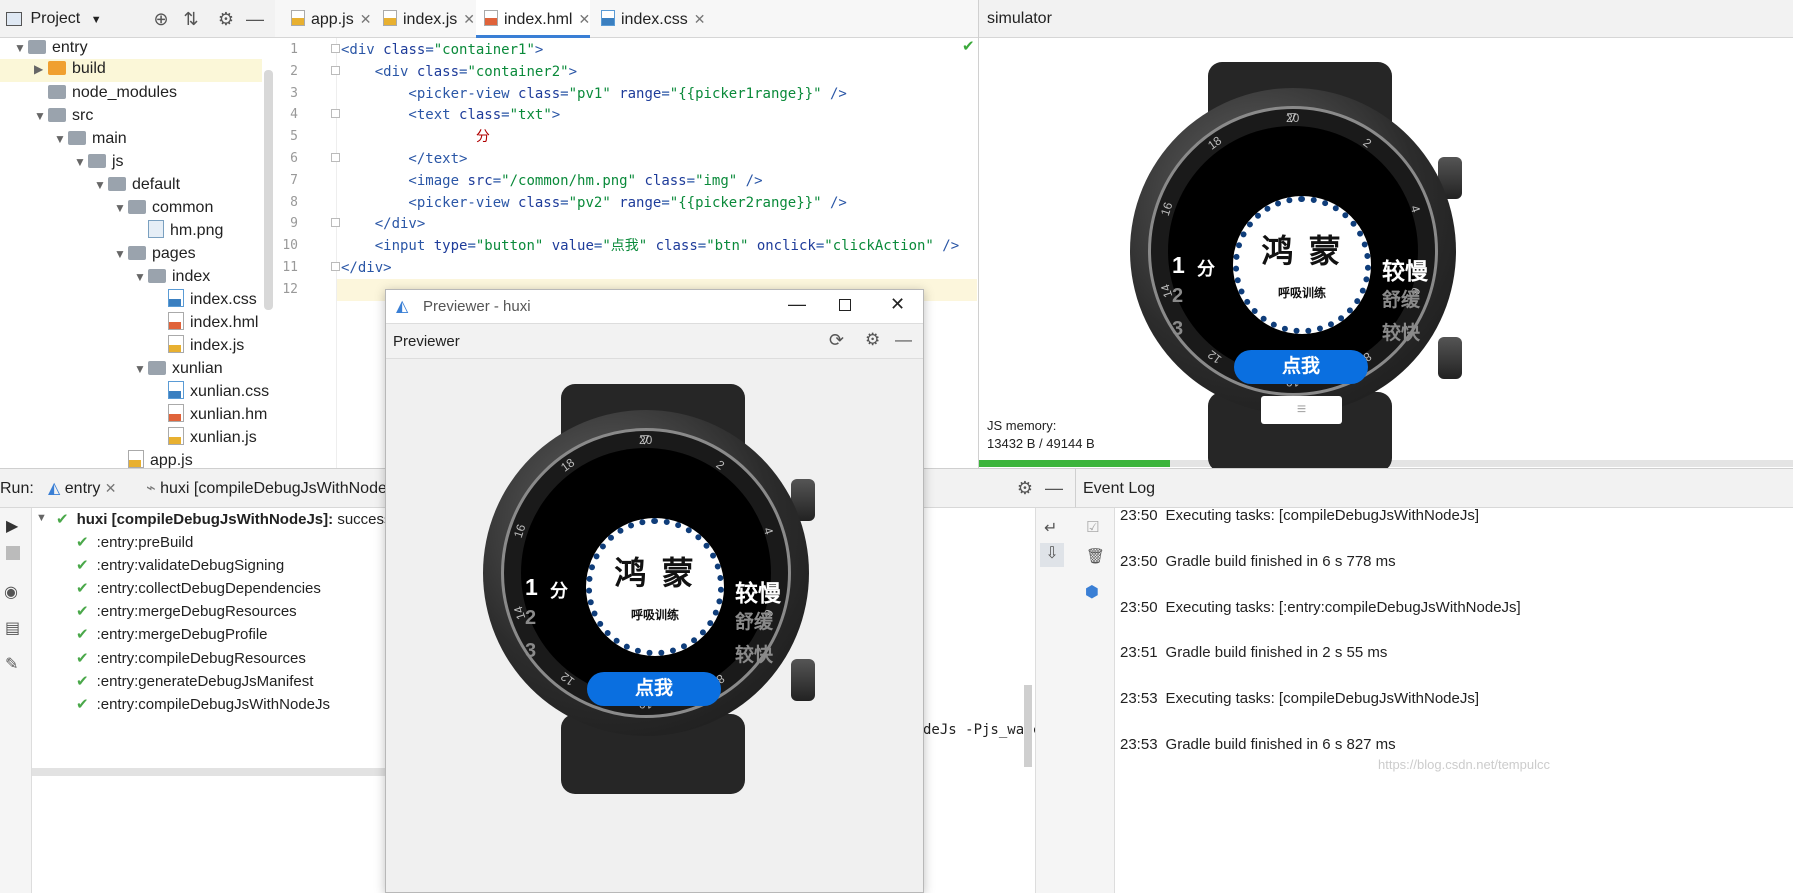  I want to click on build-task-row: ✔:entry:collectDebugDependencies, so click(198, 588).